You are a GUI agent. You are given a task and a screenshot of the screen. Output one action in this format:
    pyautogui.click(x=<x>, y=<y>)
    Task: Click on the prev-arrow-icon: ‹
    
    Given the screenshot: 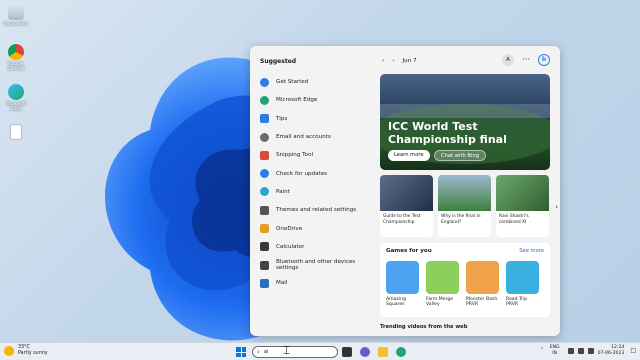 What is the action you would take?
    pyautogui.click(x=383, y=61)
    